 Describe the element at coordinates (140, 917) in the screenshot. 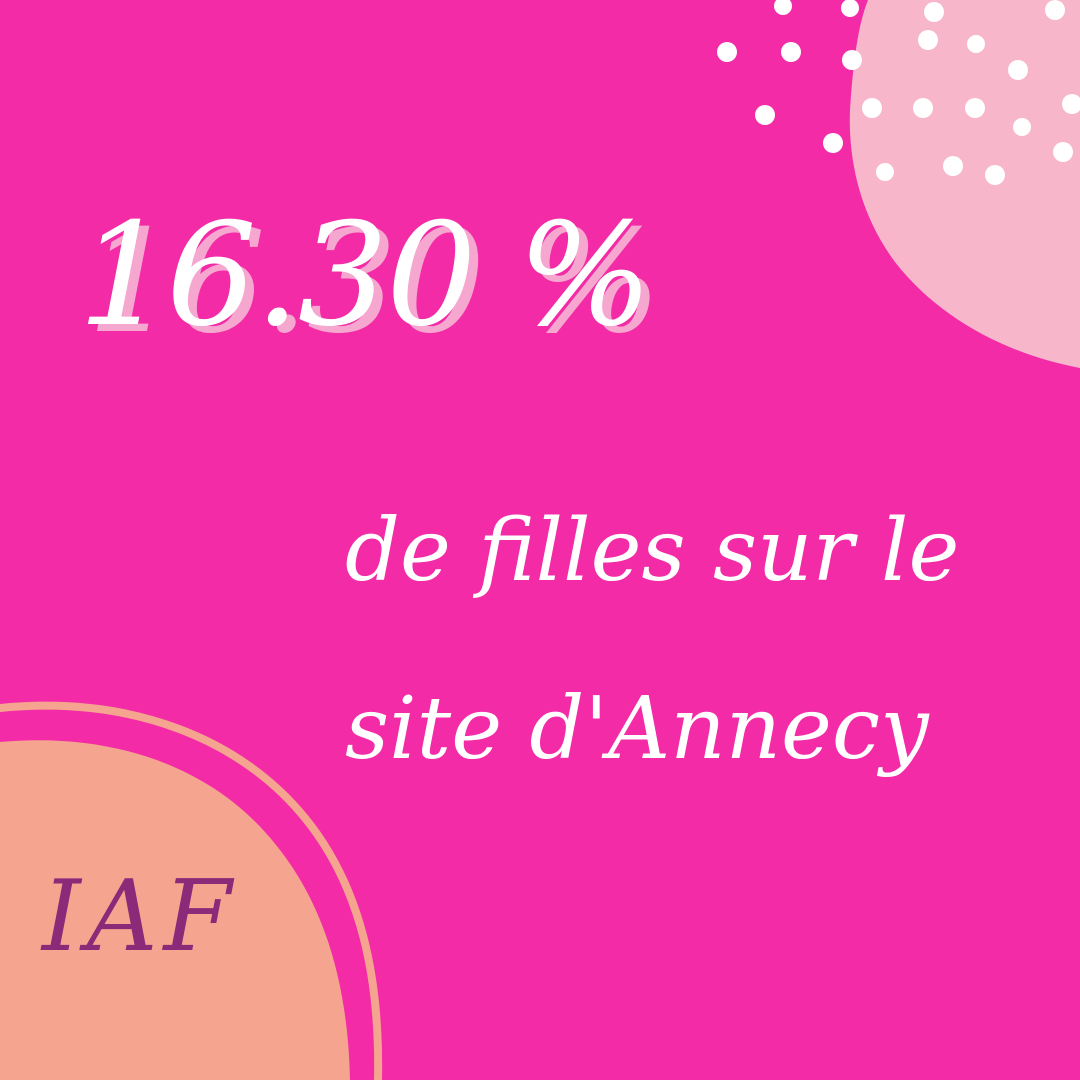

I see `iaf-logo-text: IAF` at that location.